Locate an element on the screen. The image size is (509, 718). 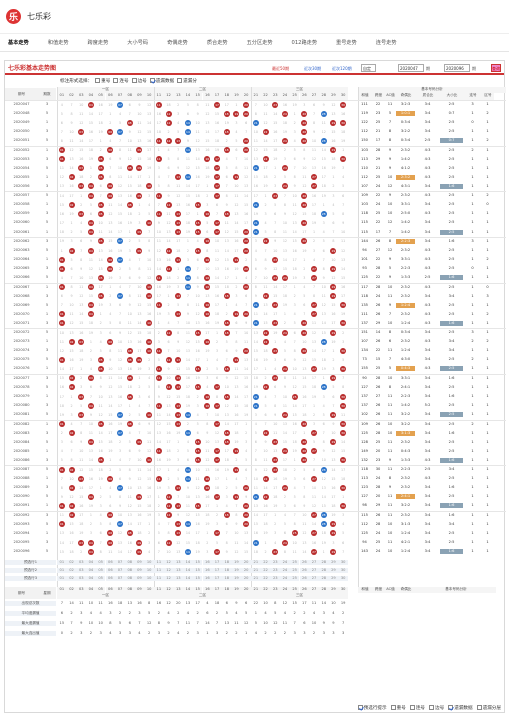
nav-tab-8: 重号走势 is located at coordinates (346, 42).